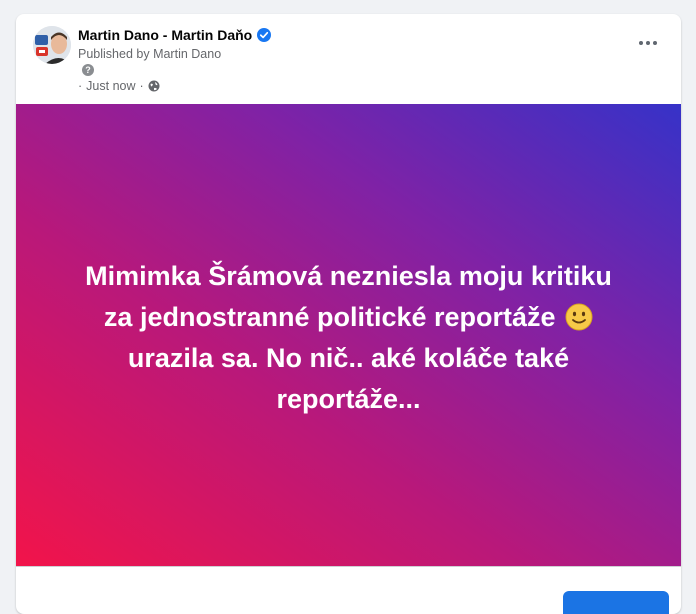 This screenshot has height=614, width=696. Describe the element at coordinates (114, 54) in the screenshot. I see `published-prefix: Published by` at that location.